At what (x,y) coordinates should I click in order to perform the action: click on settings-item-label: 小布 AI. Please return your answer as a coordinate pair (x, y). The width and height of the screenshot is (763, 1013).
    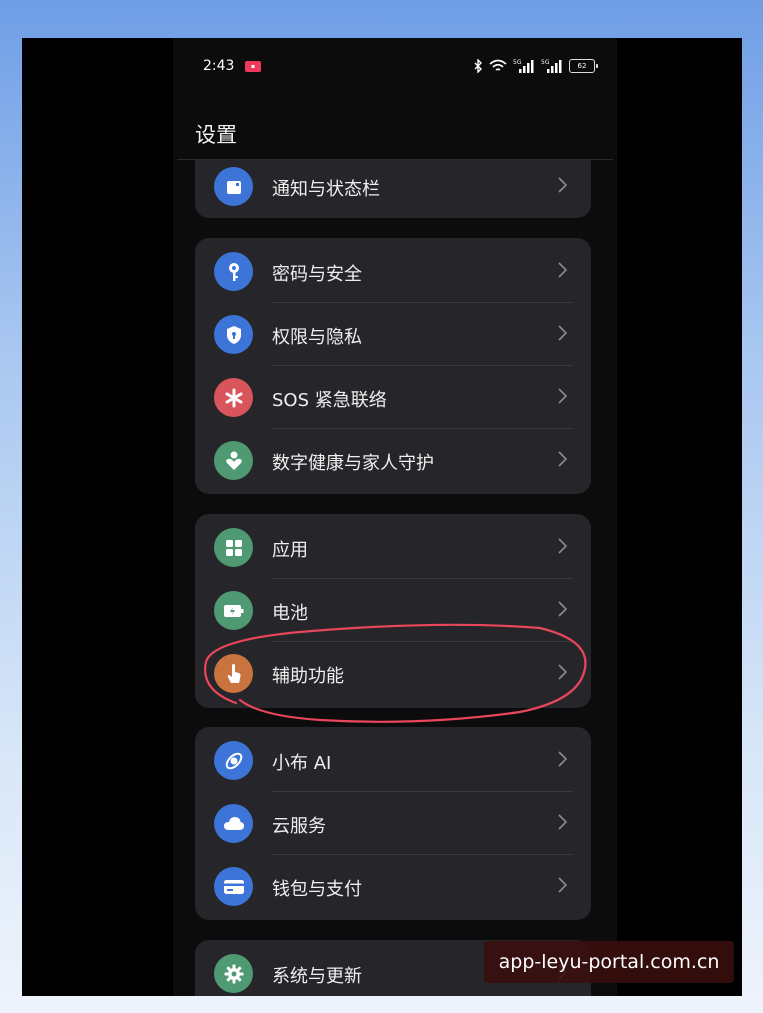
    Looking at the image, I should click on (302, 763).